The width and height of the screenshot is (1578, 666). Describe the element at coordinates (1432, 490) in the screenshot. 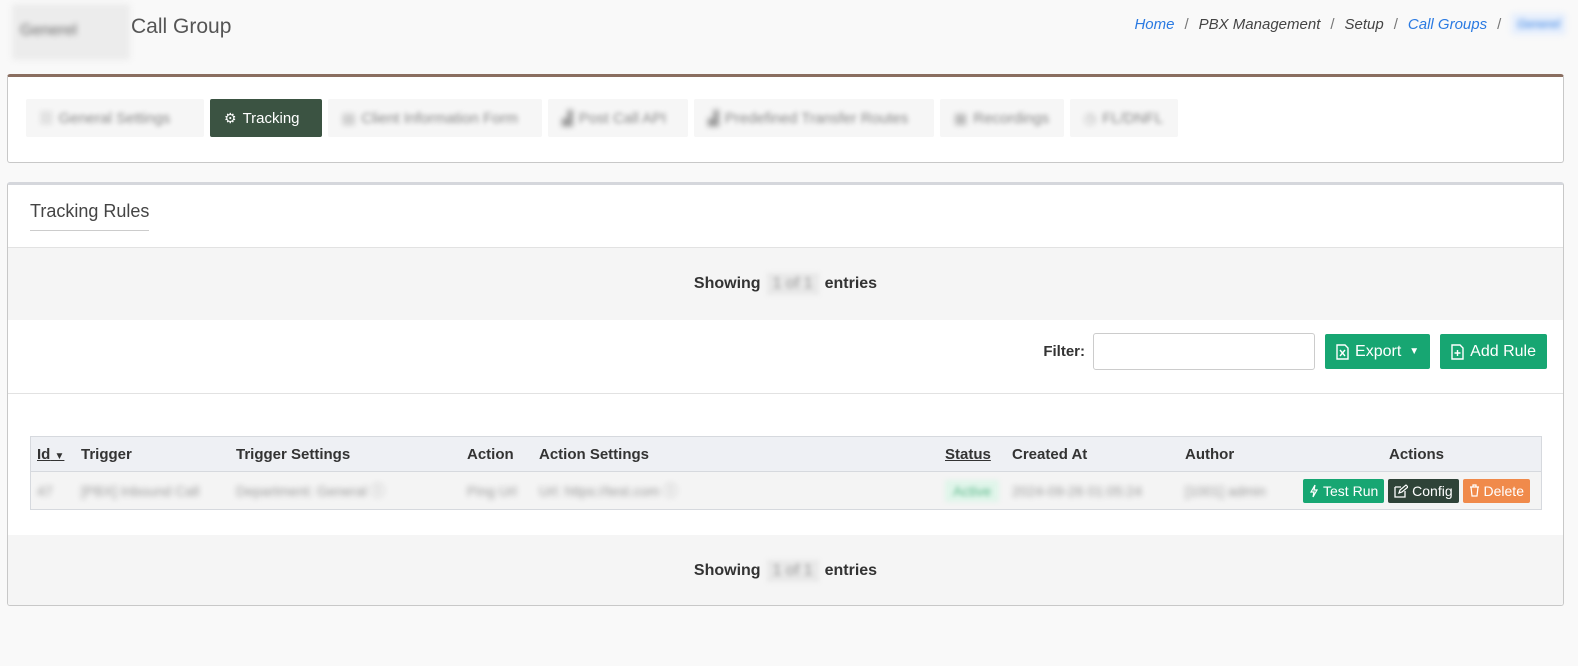

I see `config-label: Config` at that location.